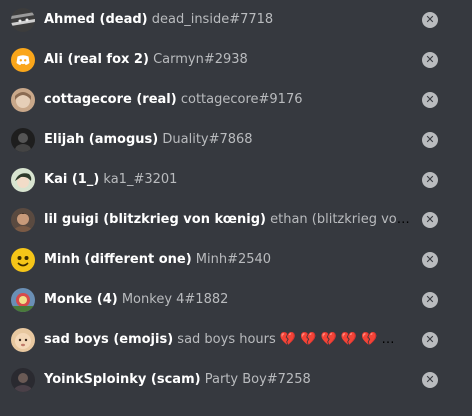 This screenshot has width=472, height=416. I want to click on anime-girl-avatar-icon, so click(23, 100).